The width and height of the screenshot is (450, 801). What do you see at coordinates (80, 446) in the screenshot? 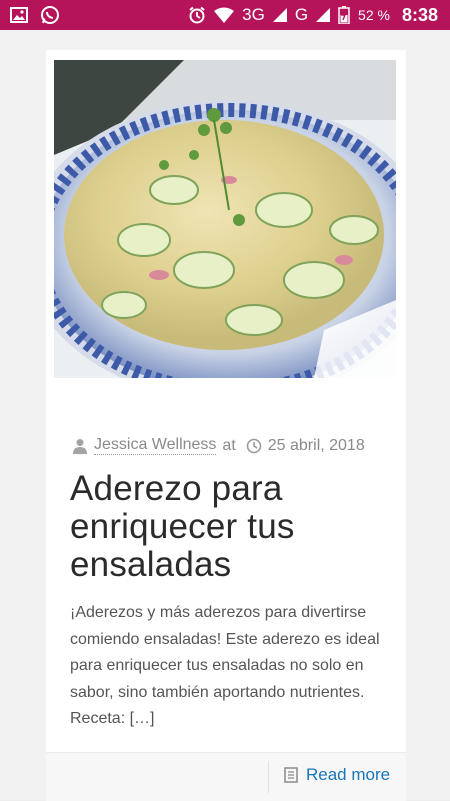
I see `user-icon` at bounding box center [80, 446].